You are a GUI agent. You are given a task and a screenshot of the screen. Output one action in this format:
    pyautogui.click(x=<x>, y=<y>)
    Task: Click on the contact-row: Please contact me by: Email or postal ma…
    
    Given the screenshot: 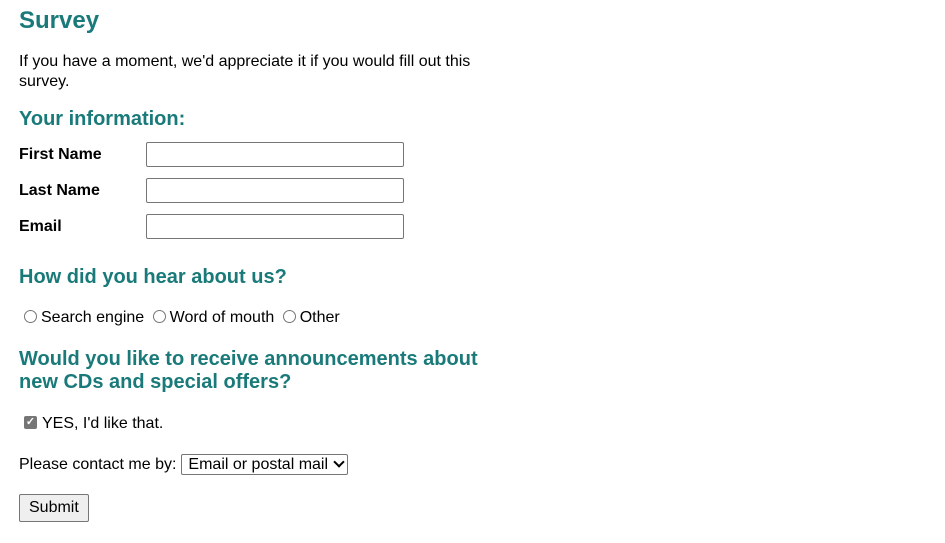 What is the action you would take?
    pyautogui.click(x=184, y=464)
    